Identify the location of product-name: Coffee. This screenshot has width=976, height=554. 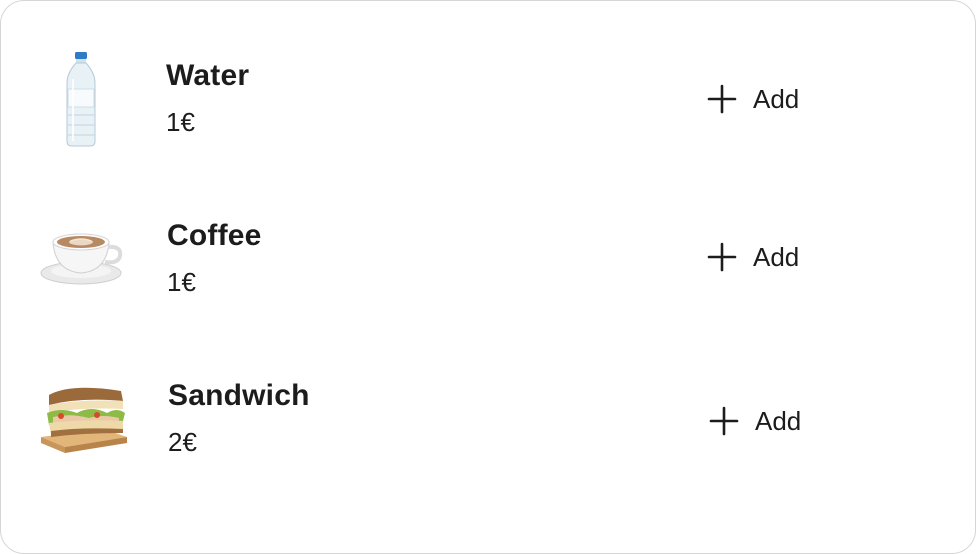
(214, 235).